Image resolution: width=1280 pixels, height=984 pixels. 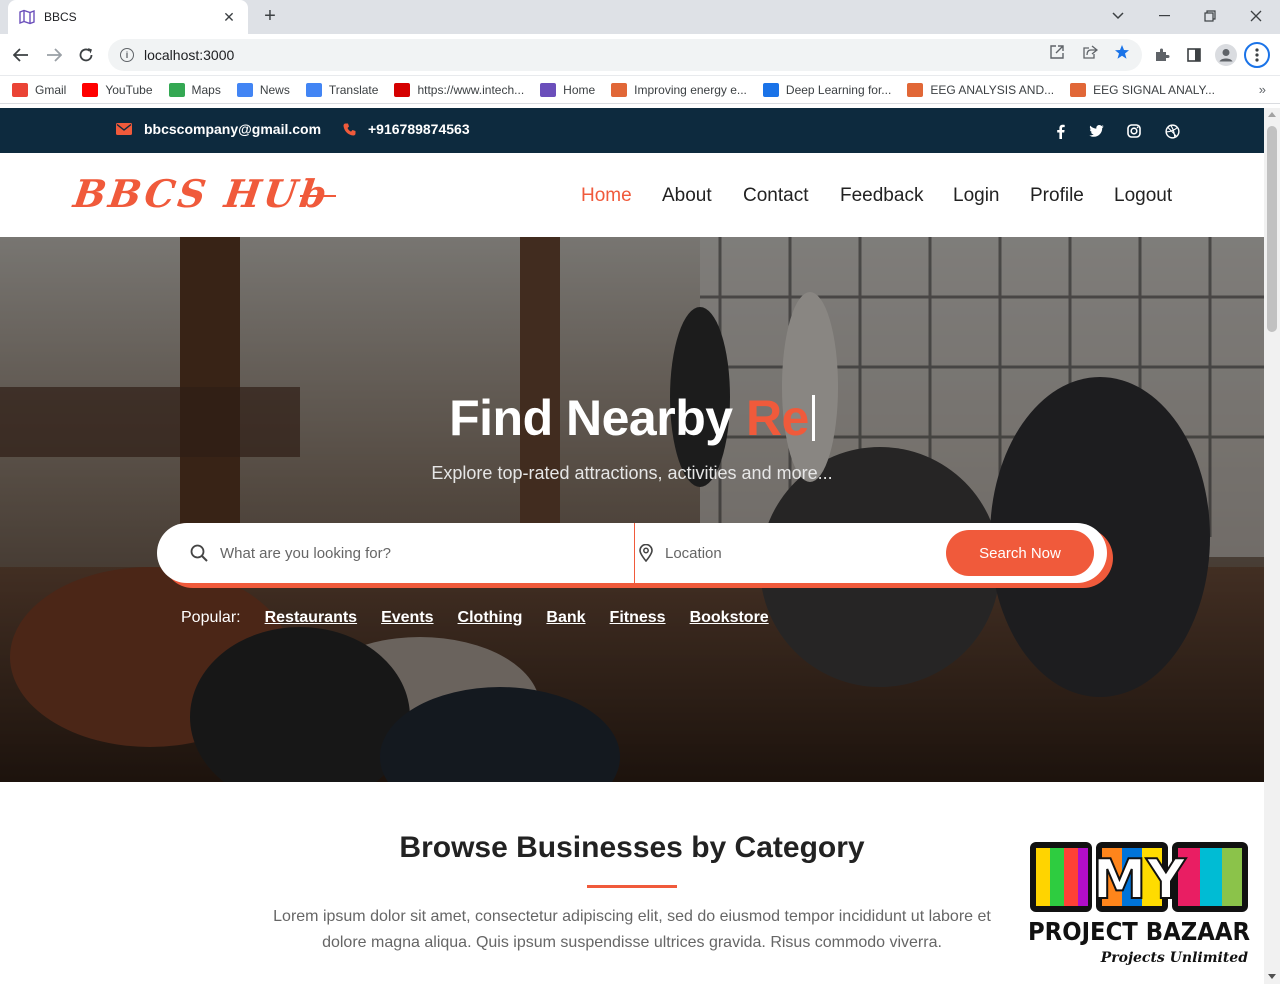 I want to click on site-info-icon: i, so click(x=127, y=55).